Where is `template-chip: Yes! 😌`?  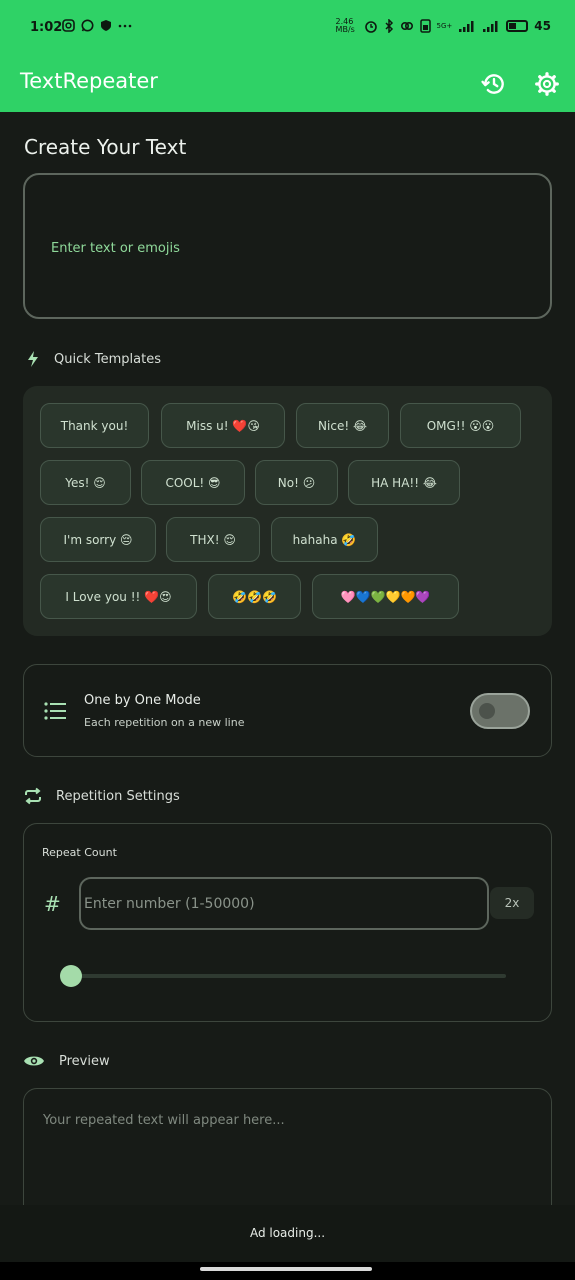
template-chip: Yes! 😌 is located at coordinates (85, 482).